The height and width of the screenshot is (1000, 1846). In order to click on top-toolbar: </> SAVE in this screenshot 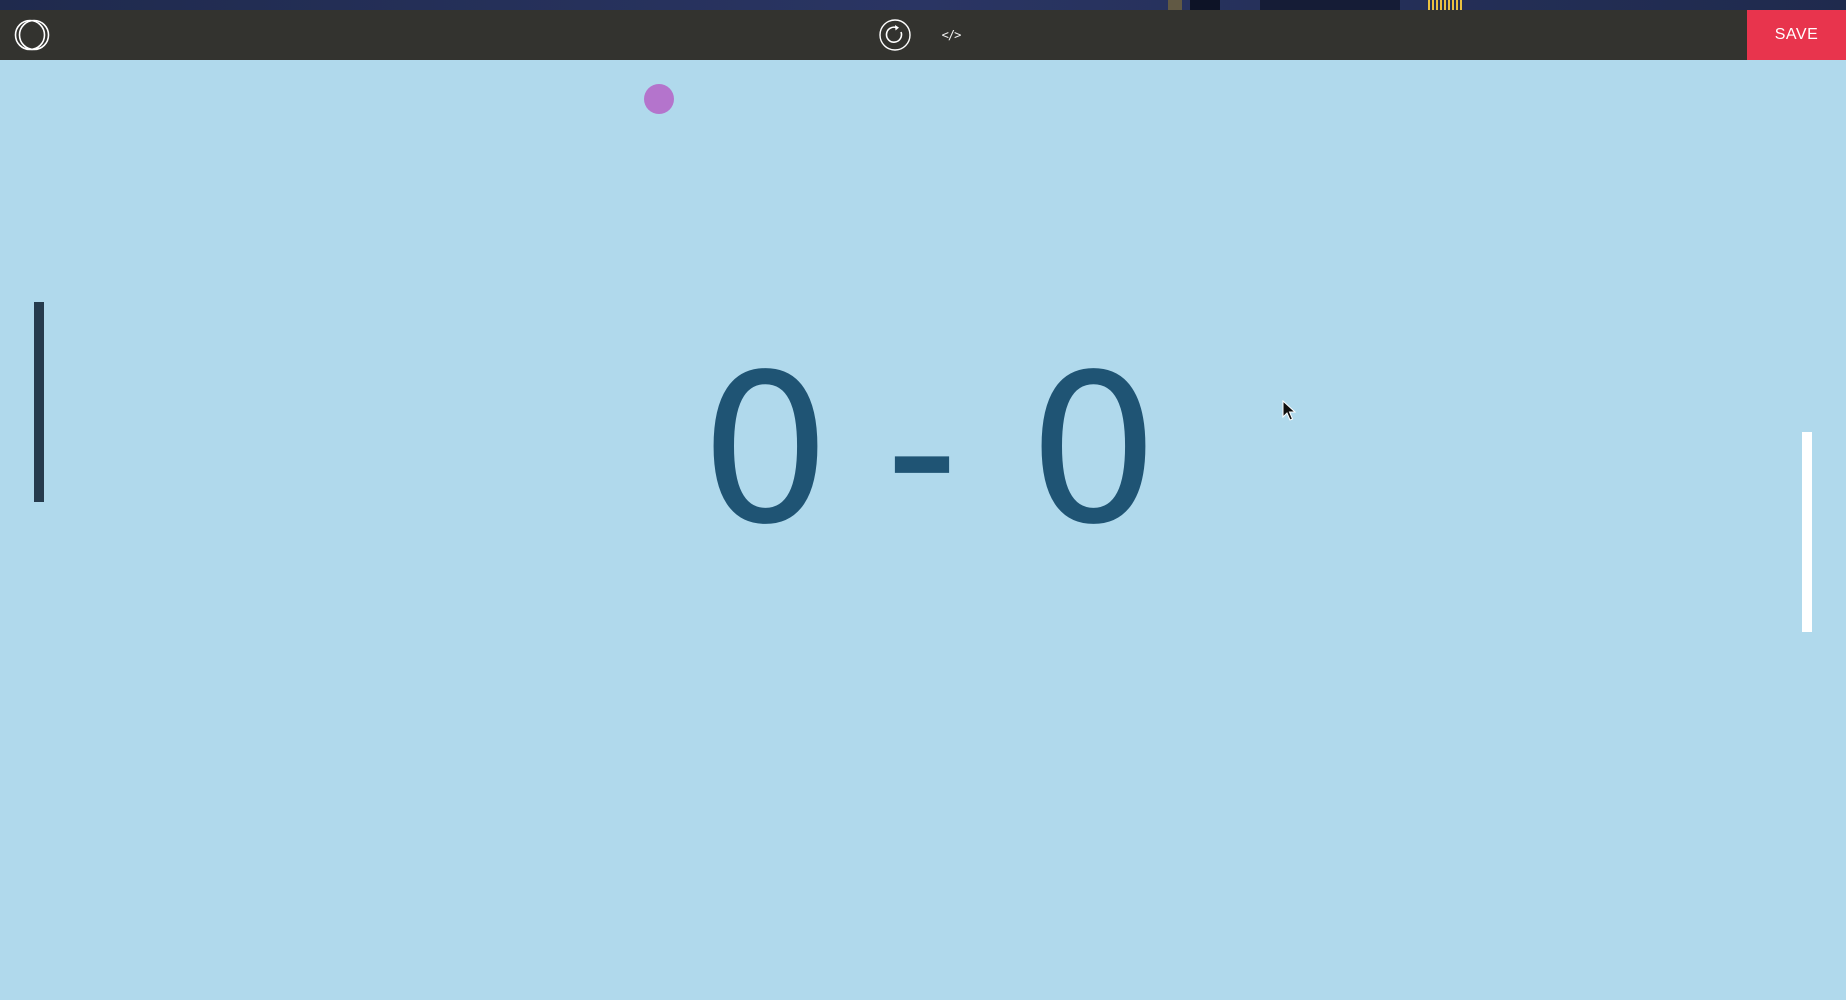, I will do `click(923, 35)`.